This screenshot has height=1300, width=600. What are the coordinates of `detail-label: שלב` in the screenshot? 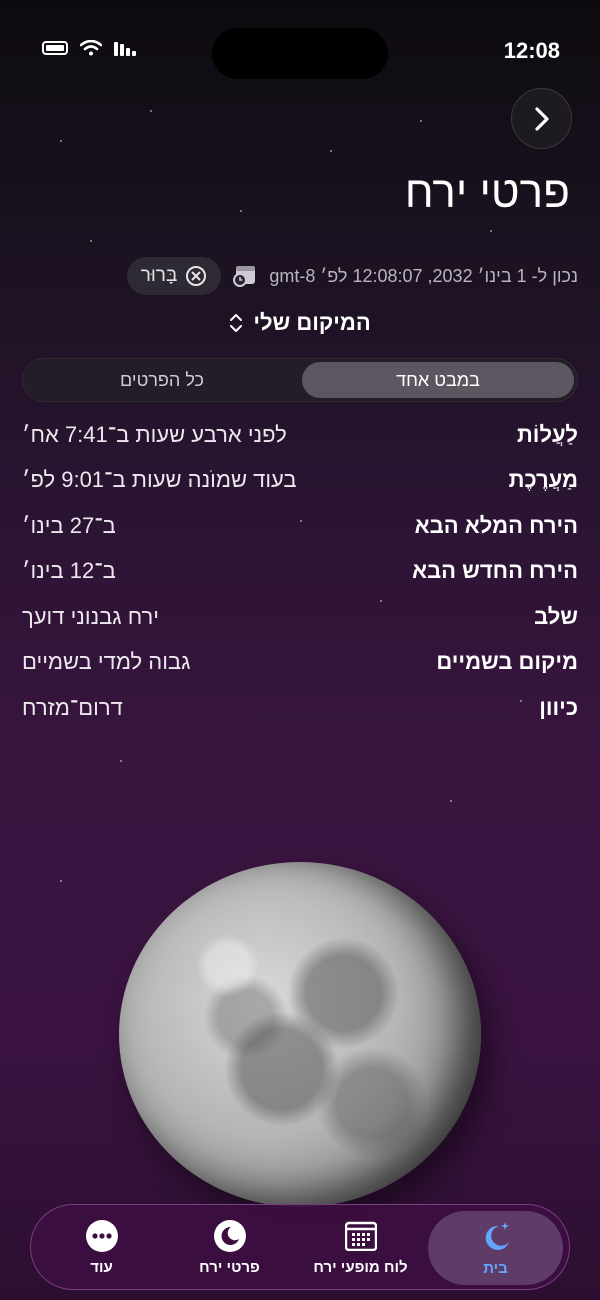 It's located at (556, 616).